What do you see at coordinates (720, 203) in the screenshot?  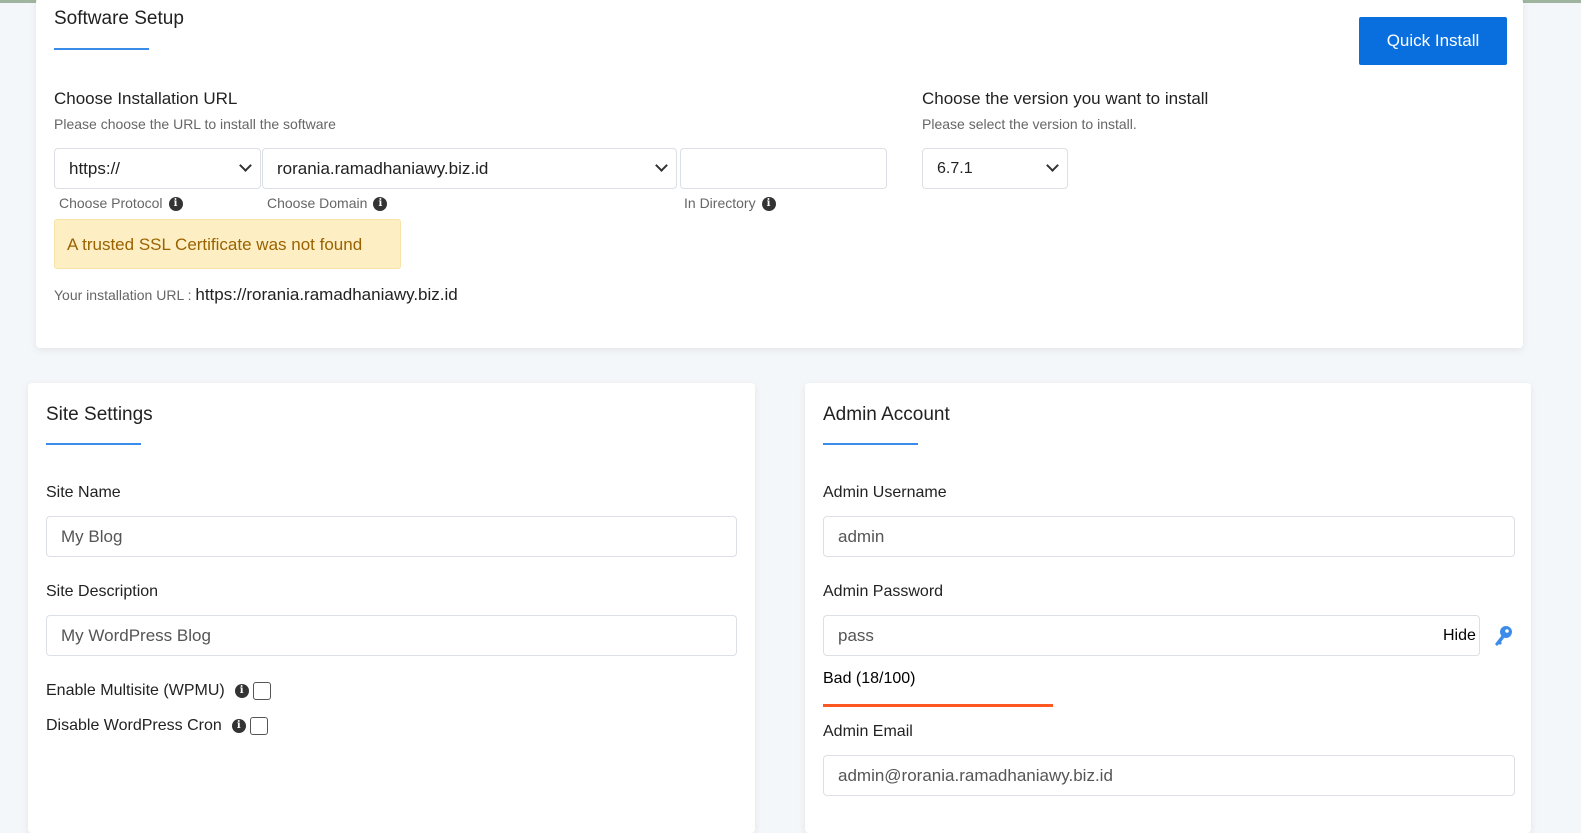 I see `directory-label-text: In Directory` at bounding box center [720, 203].